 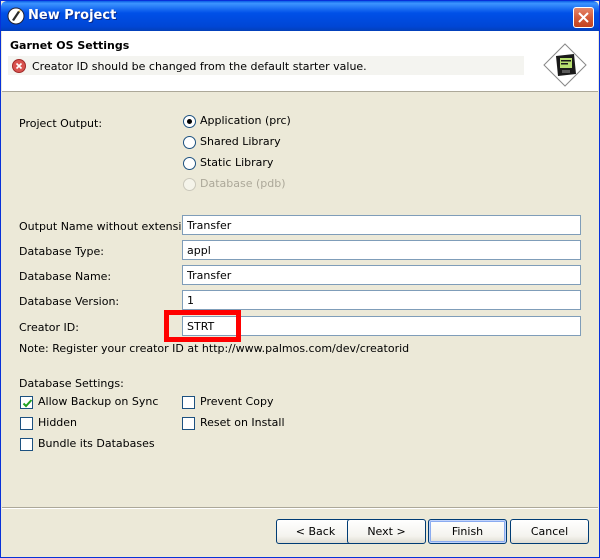 I want to click on radio-label: Shared Library, so click(x=240, y=141).